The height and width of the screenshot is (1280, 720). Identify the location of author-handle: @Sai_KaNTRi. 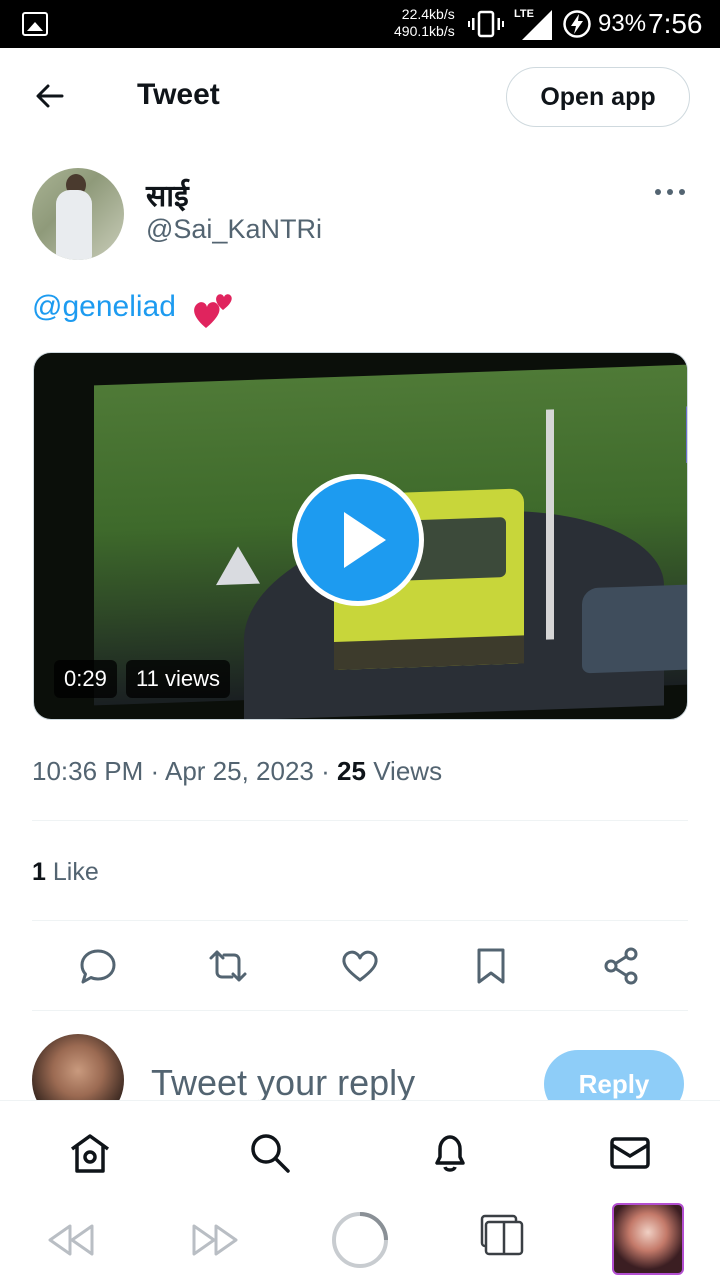
(234, 229).